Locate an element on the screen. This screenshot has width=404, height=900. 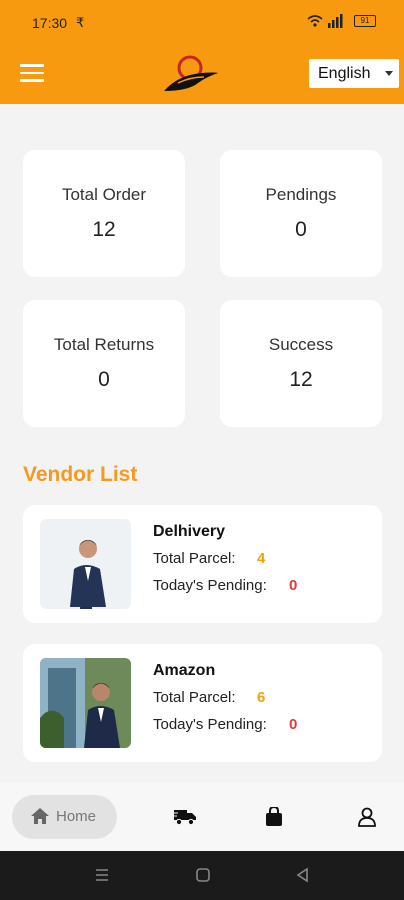
home-icon is located at coordinates (40, 816).